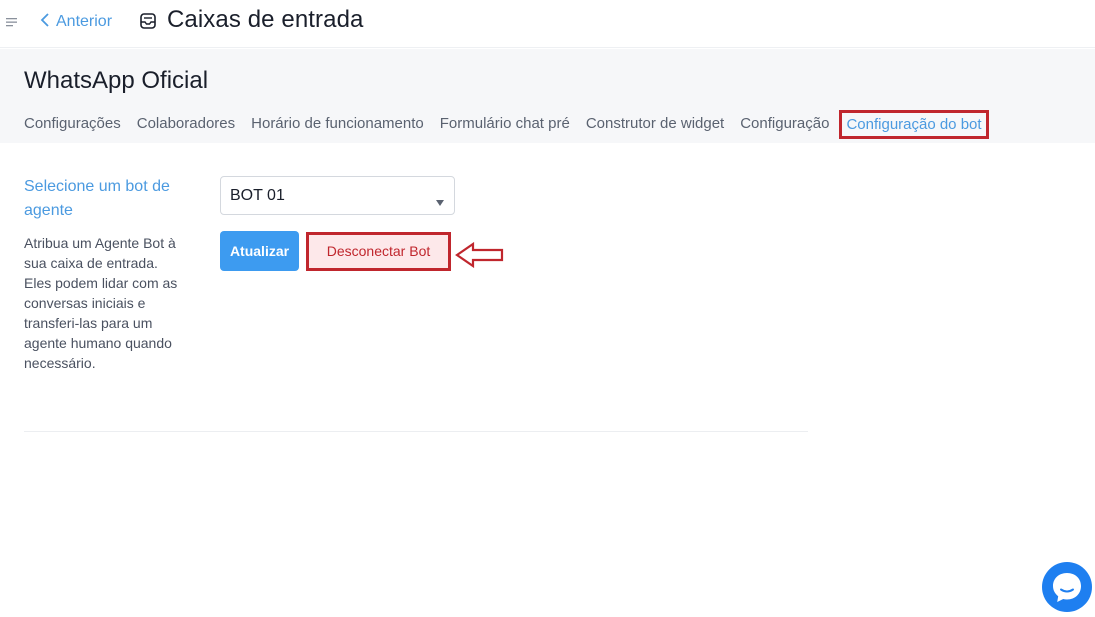 Image resolution: width=1095 pixels, height=617 pixels. Describe the element at coordinates (265, 19) in the screenshot. I see `page-title: Caixas de entrada` at that location.